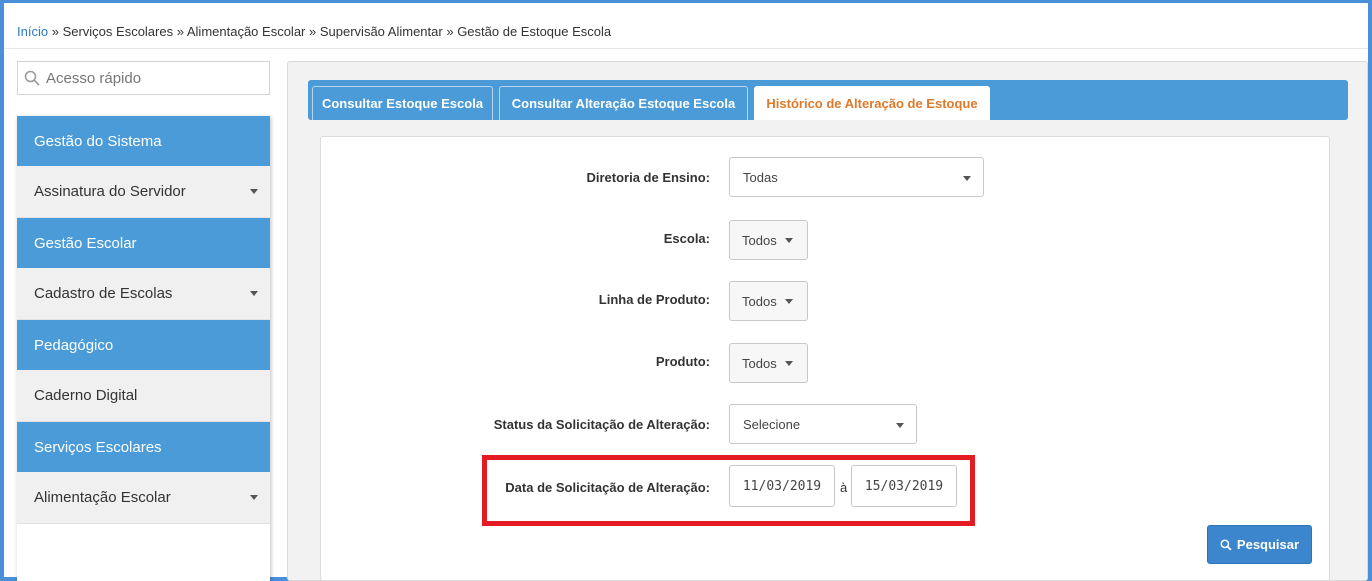  Describe the element at coordinates (156, 78) in the screenshot. I see `quick-access-input` at that location.